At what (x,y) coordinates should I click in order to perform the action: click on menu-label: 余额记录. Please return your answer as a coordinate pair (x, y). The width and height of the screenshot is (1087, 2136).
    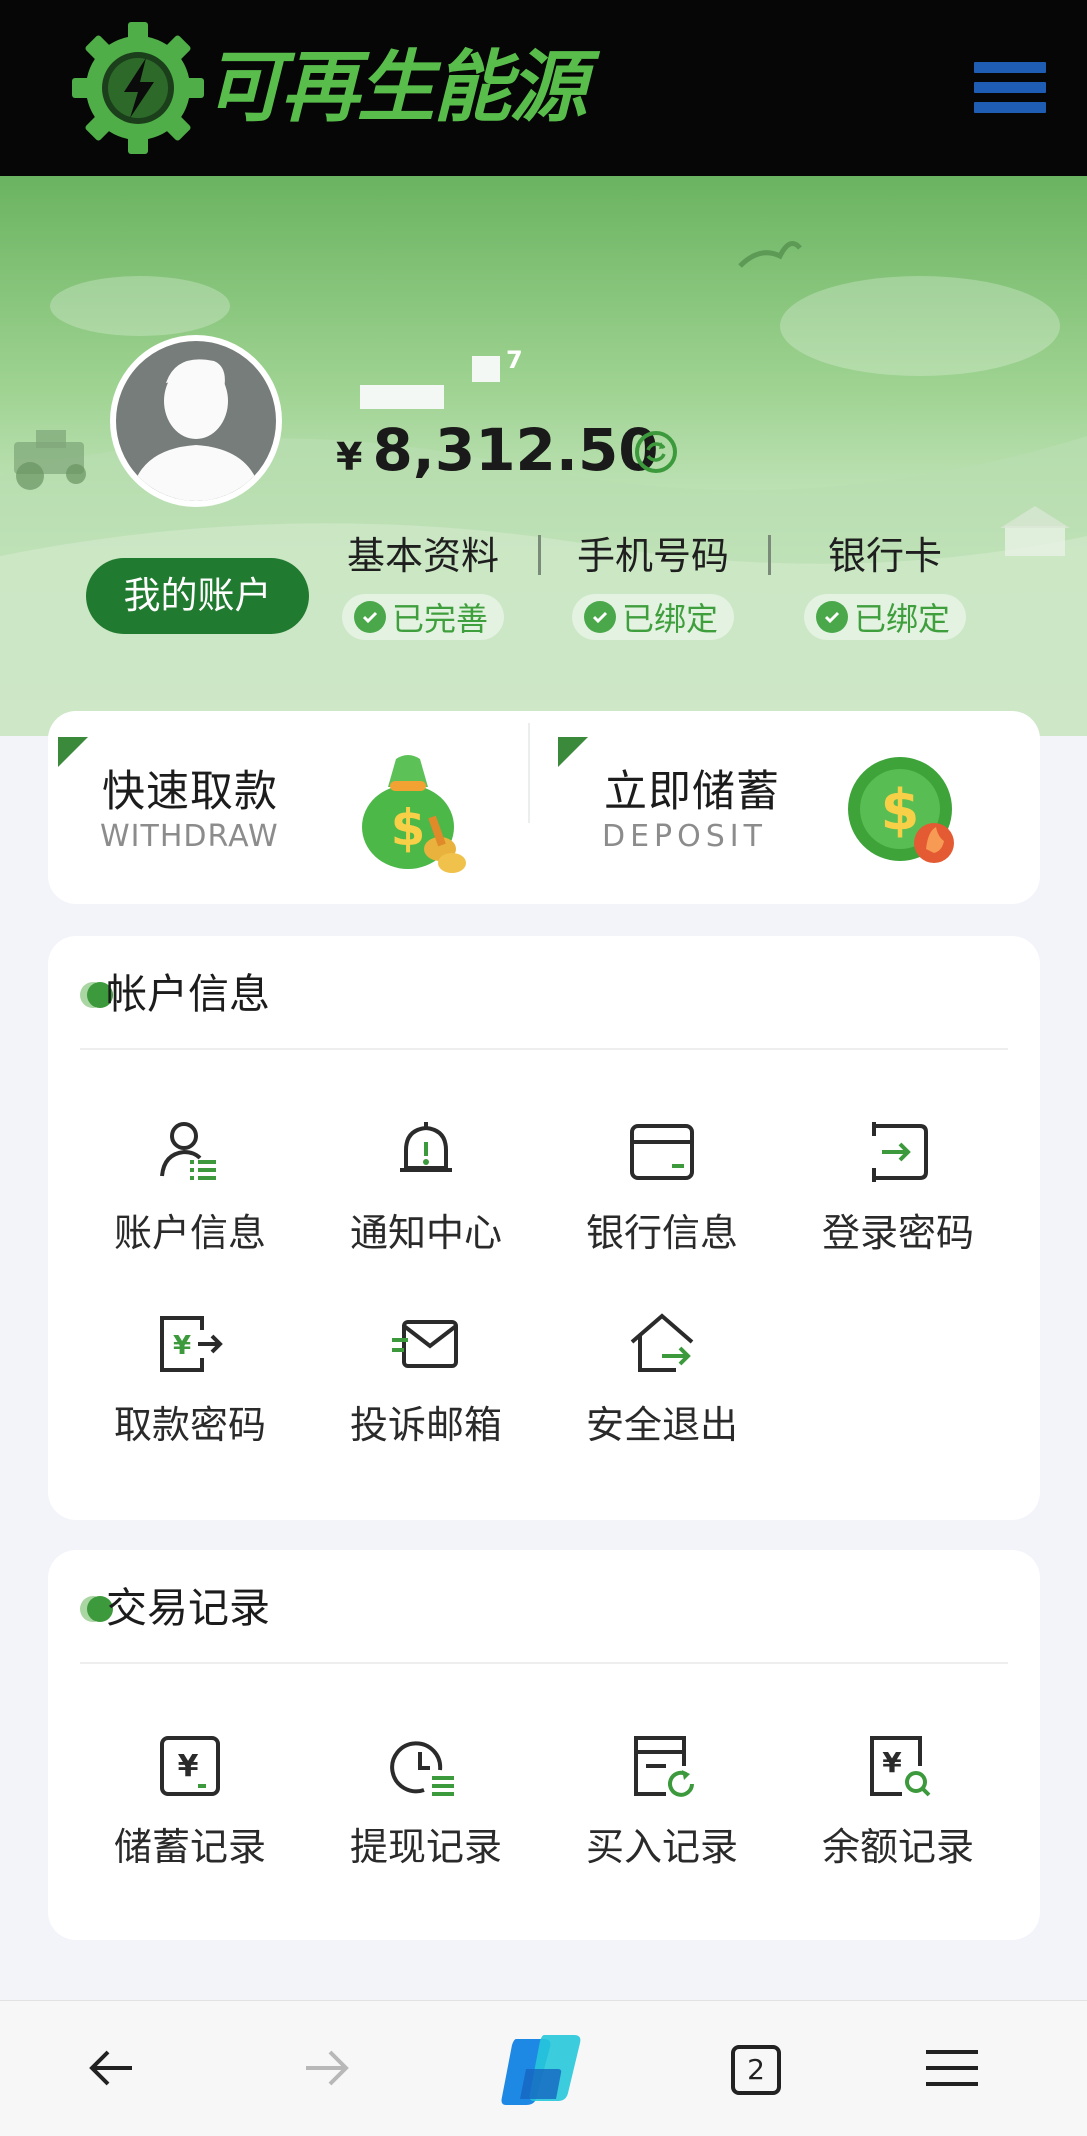
    Looking at the image, I should click on (897, 1847).